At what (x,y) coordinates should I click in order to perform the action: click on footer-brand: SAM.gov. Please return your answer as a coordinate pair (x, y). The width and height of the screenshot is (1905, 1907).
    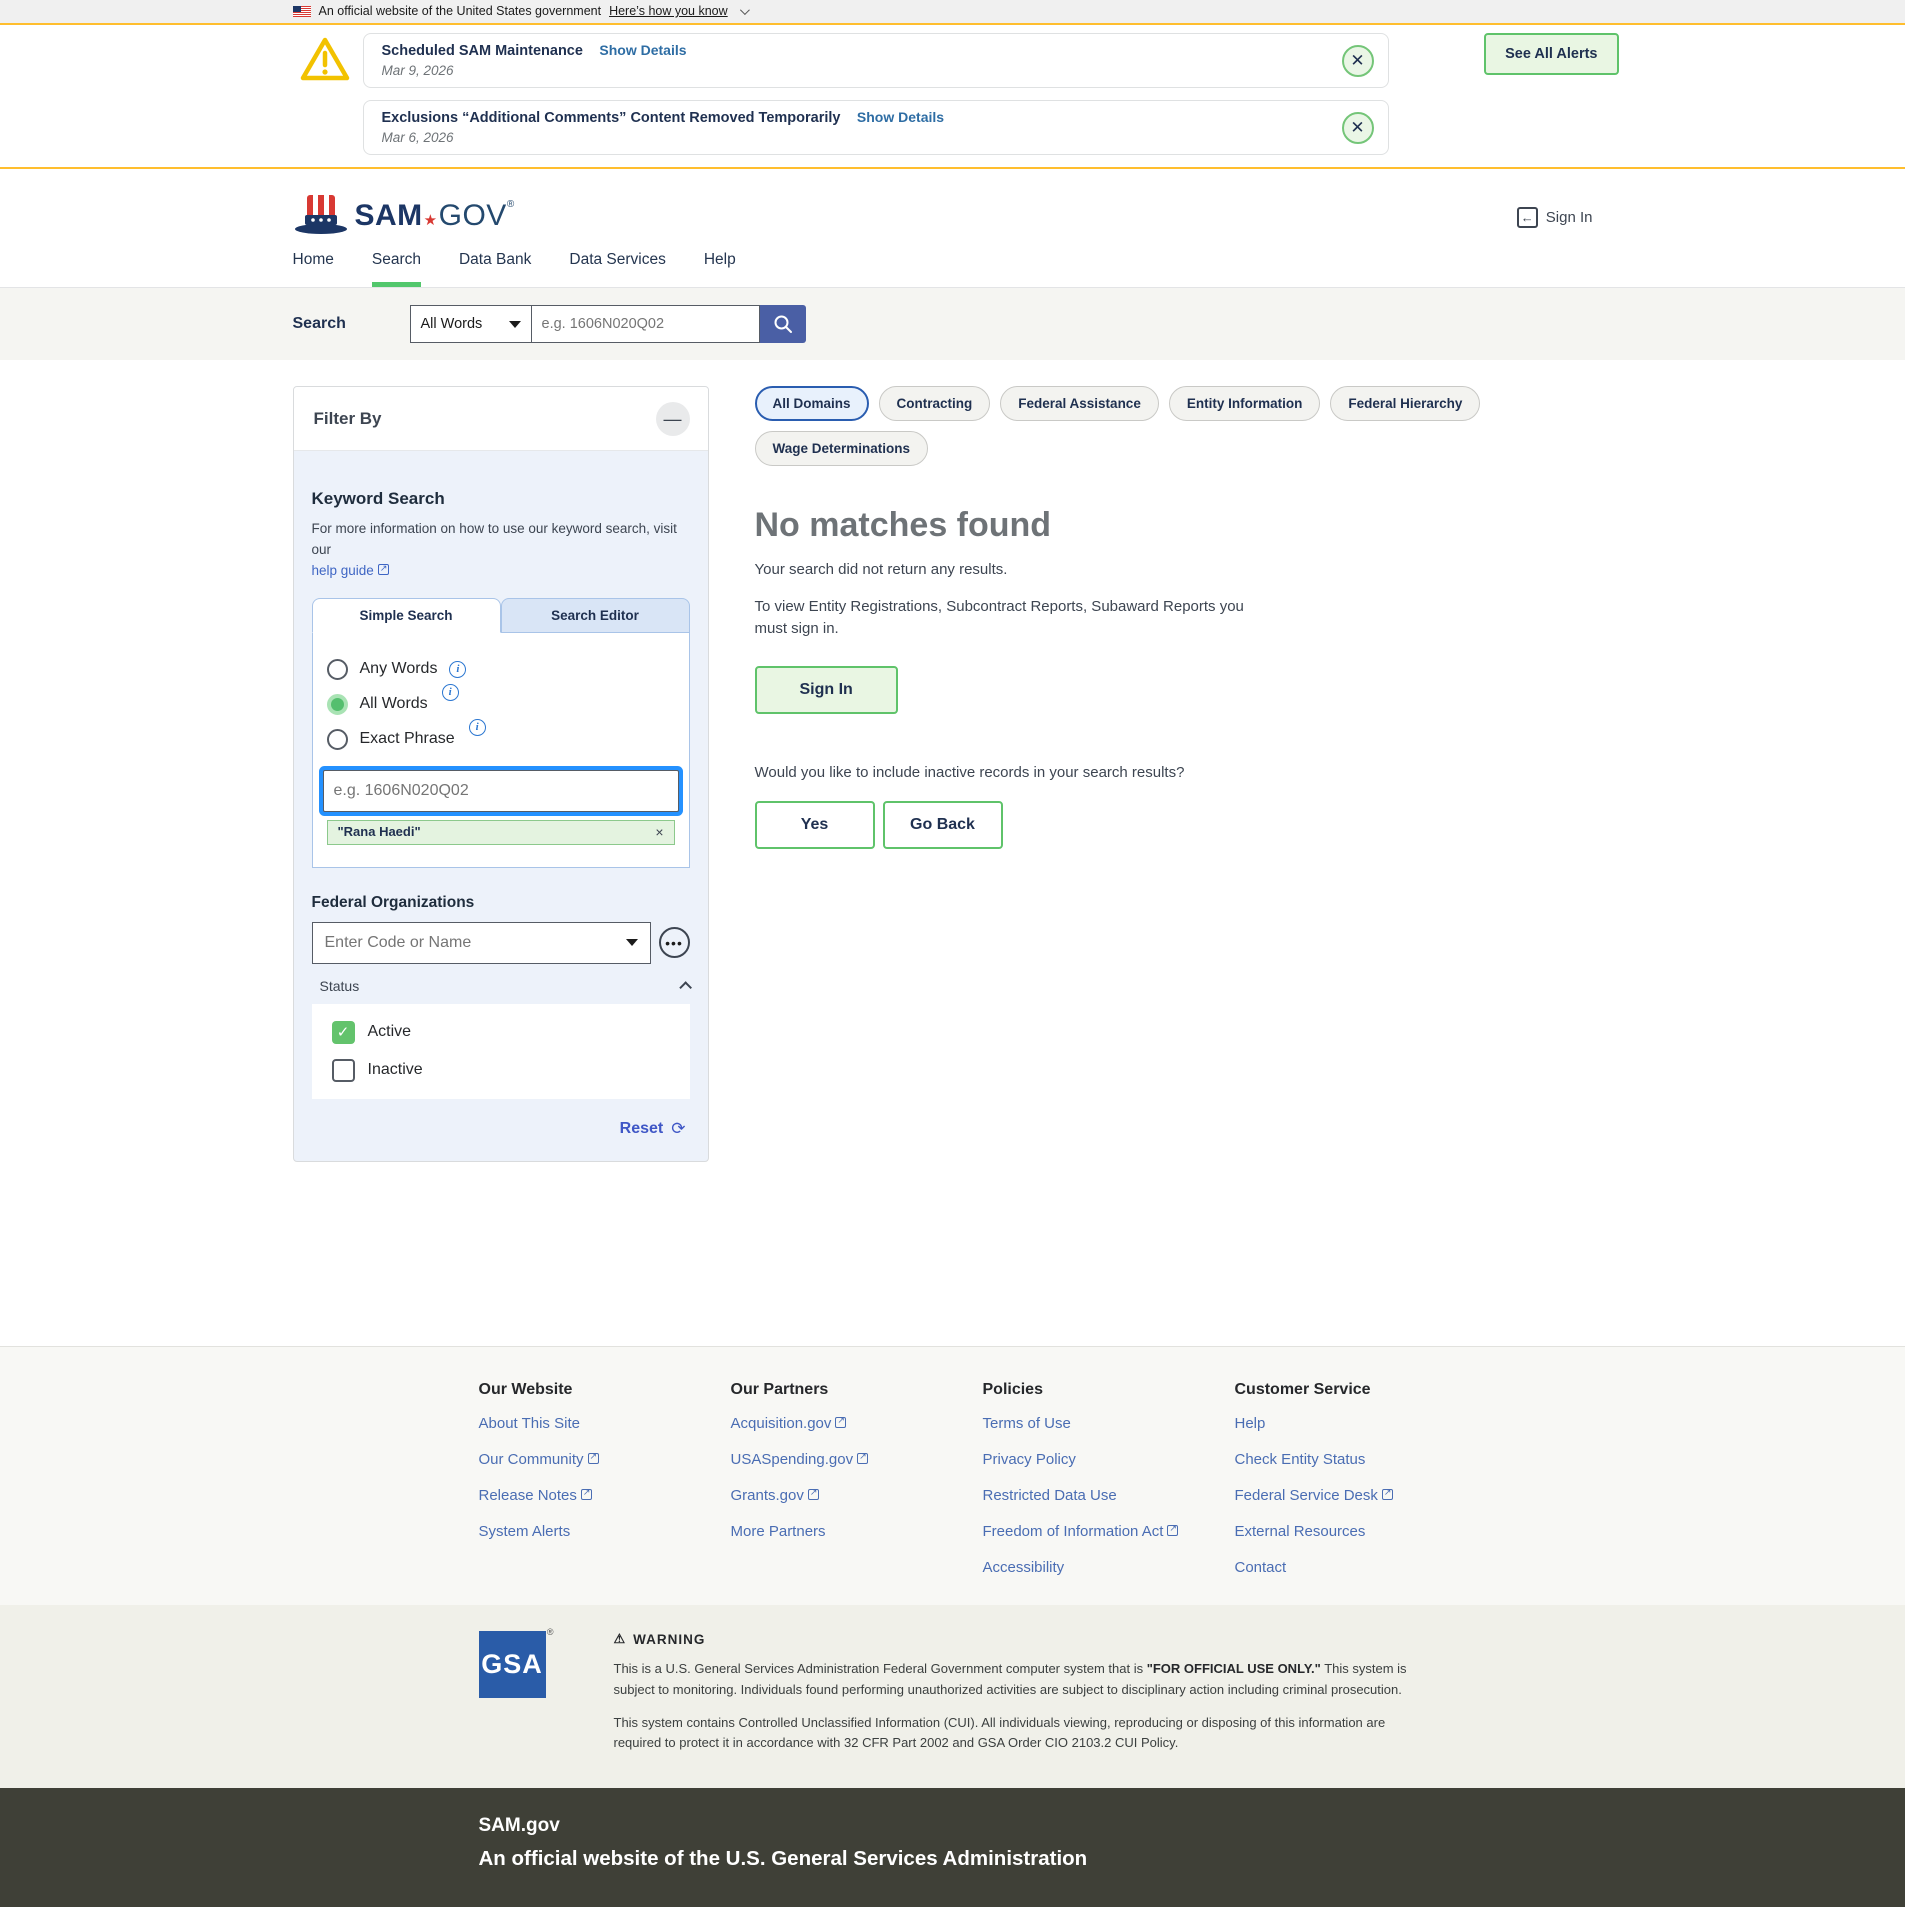
    Looking at the image, I should click on (519, 1826).